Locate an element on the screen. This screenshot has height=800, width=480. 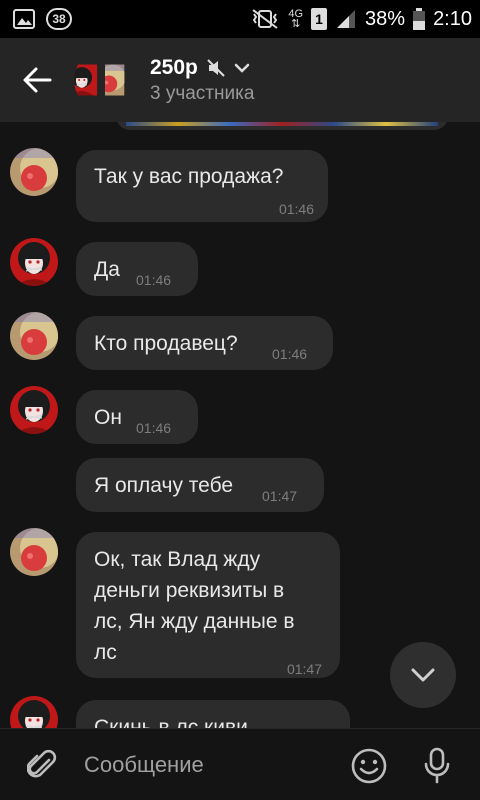
message-input is located at coordinates (209, 764).